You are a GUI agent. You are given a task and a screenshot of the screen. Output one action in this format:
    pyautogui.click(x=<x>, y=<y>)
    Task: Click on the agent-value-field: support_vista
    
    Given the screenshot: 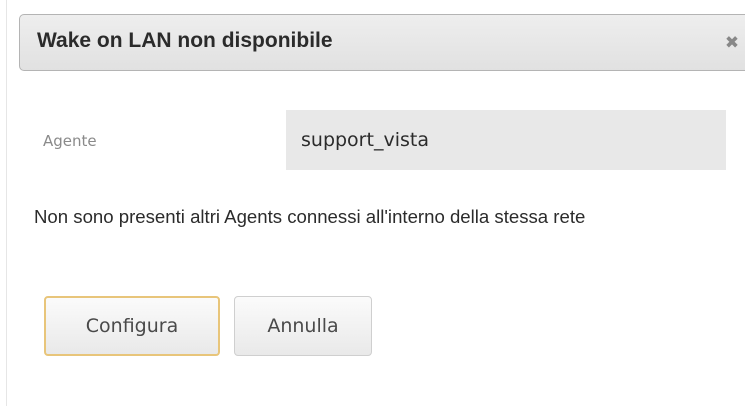 What is the action you would take?
    pyautogui.click(x=506, y=140)
    